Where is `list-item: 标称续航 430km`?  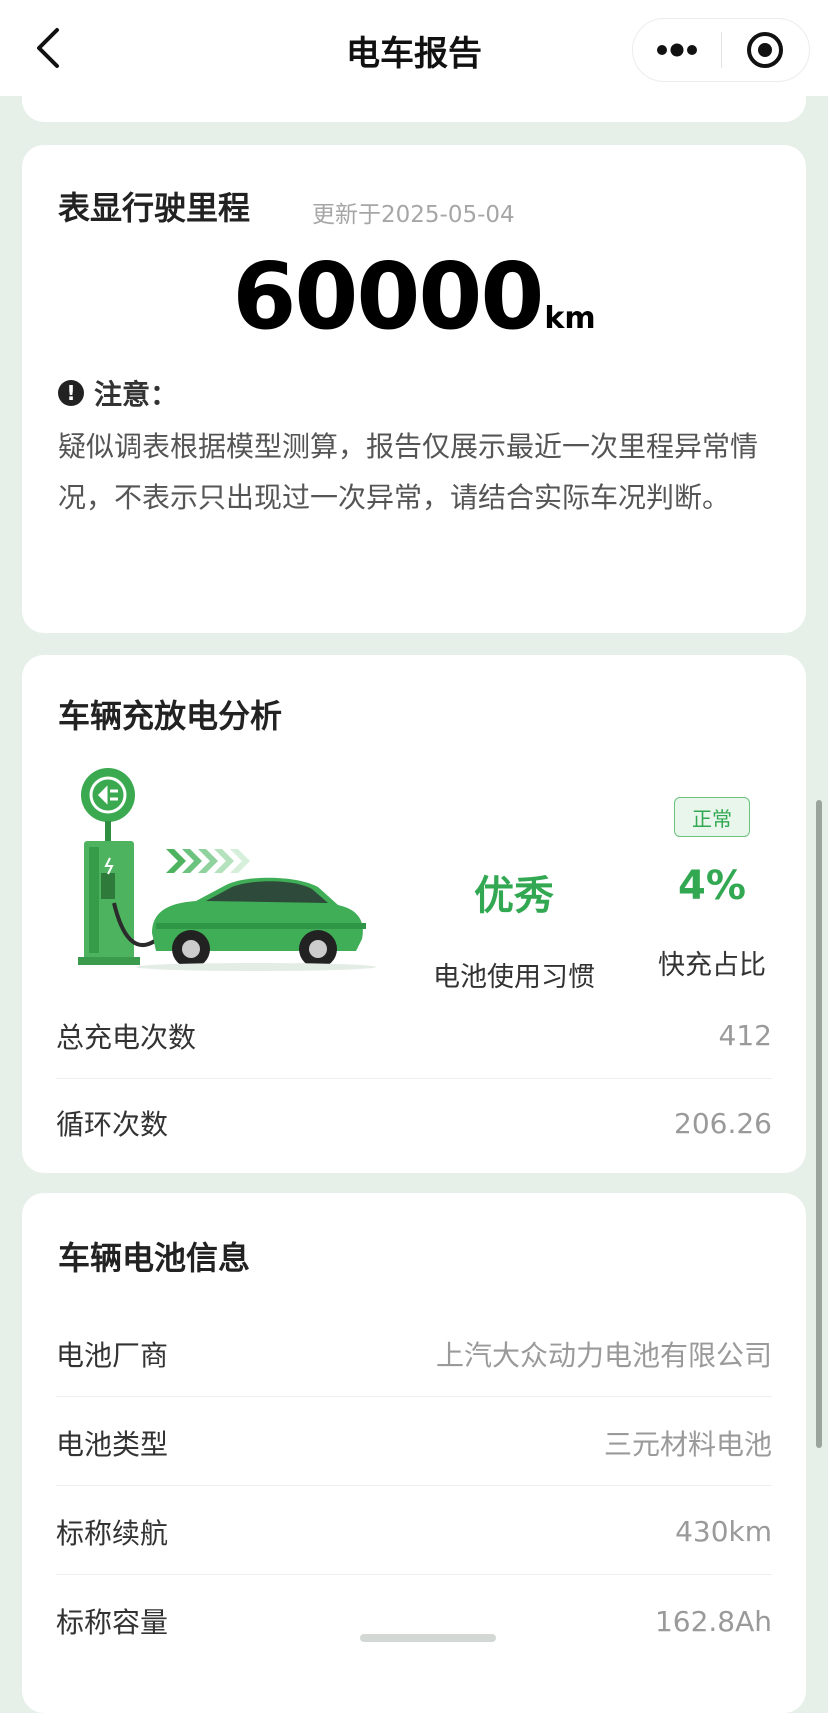 list-item: 标称续航 430km is located at coordinates (414, 1532).